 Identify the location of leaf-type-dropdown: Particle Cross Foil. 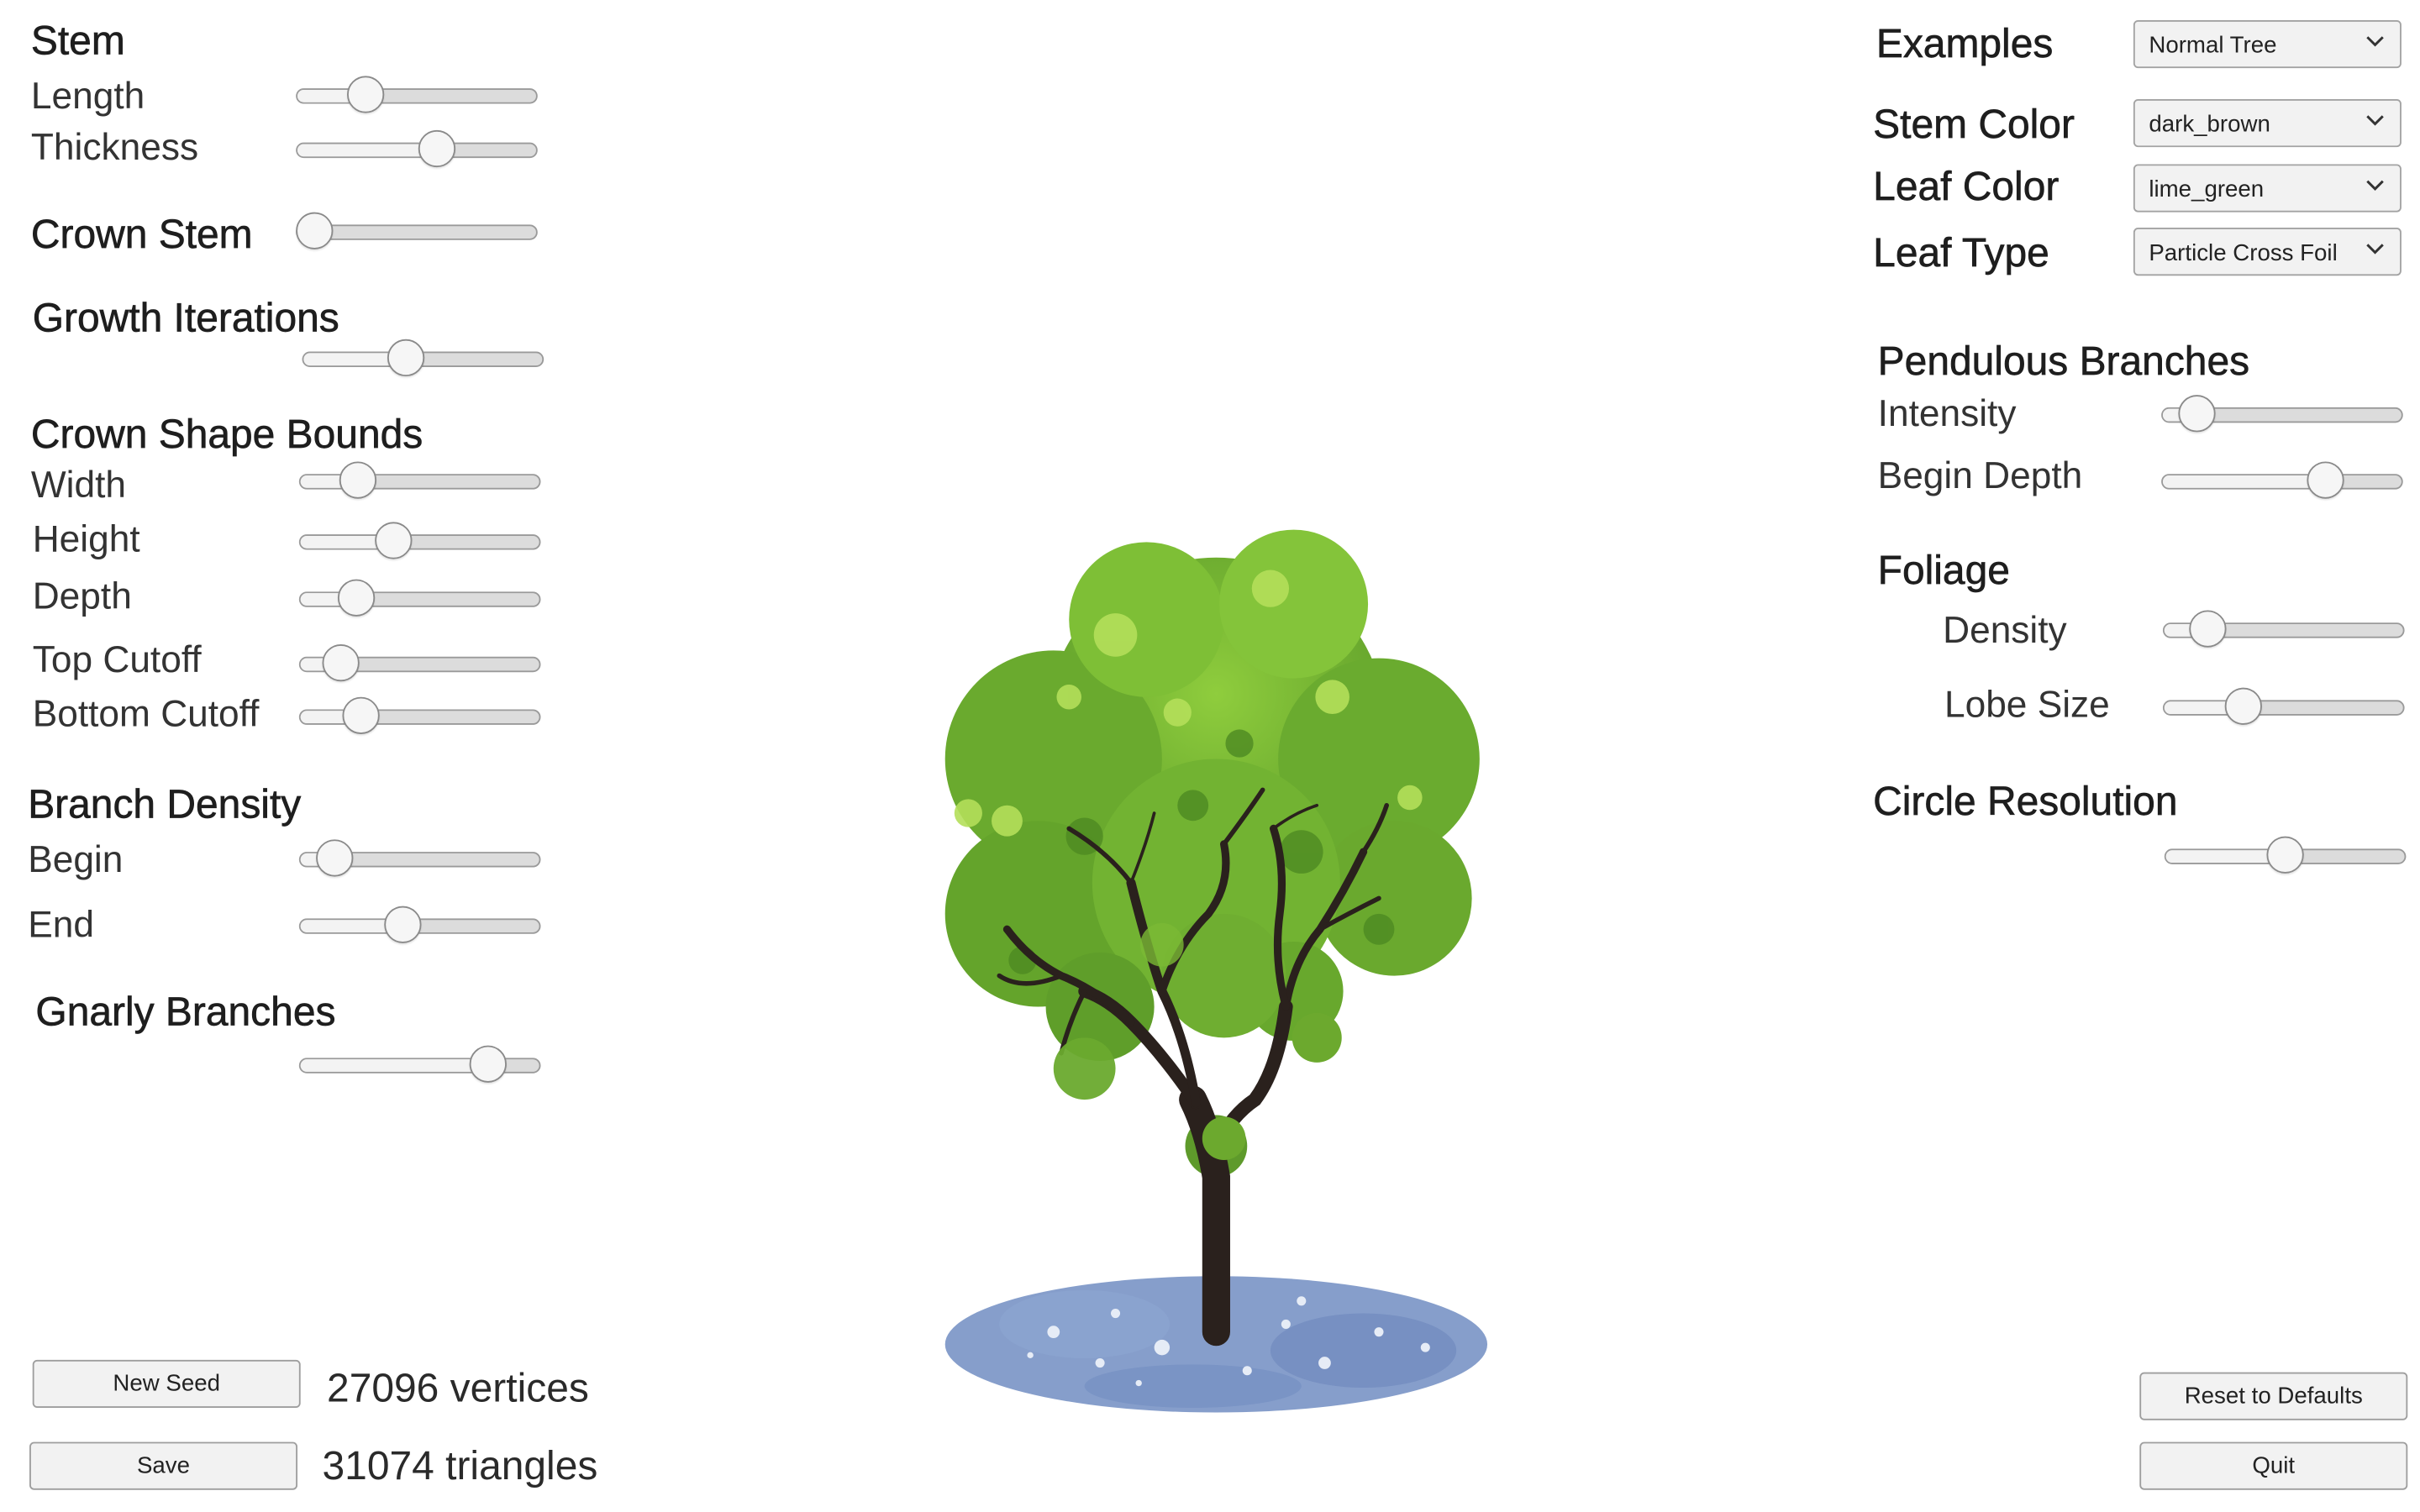
(2268, 252).